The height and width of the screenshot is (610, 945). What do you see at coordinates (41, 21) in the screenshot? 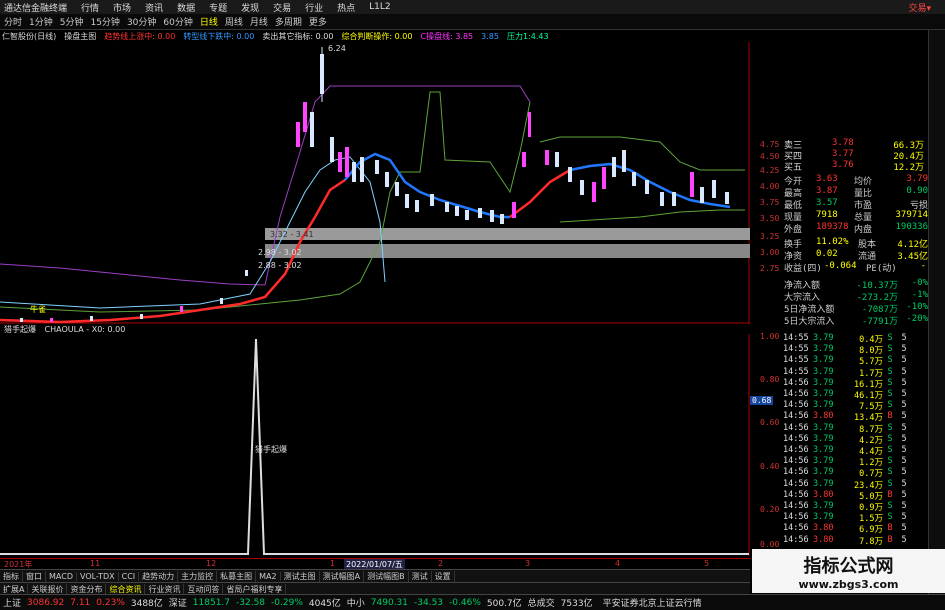
I see `period-tab: 1分钟` at bounding box center [41, 21].